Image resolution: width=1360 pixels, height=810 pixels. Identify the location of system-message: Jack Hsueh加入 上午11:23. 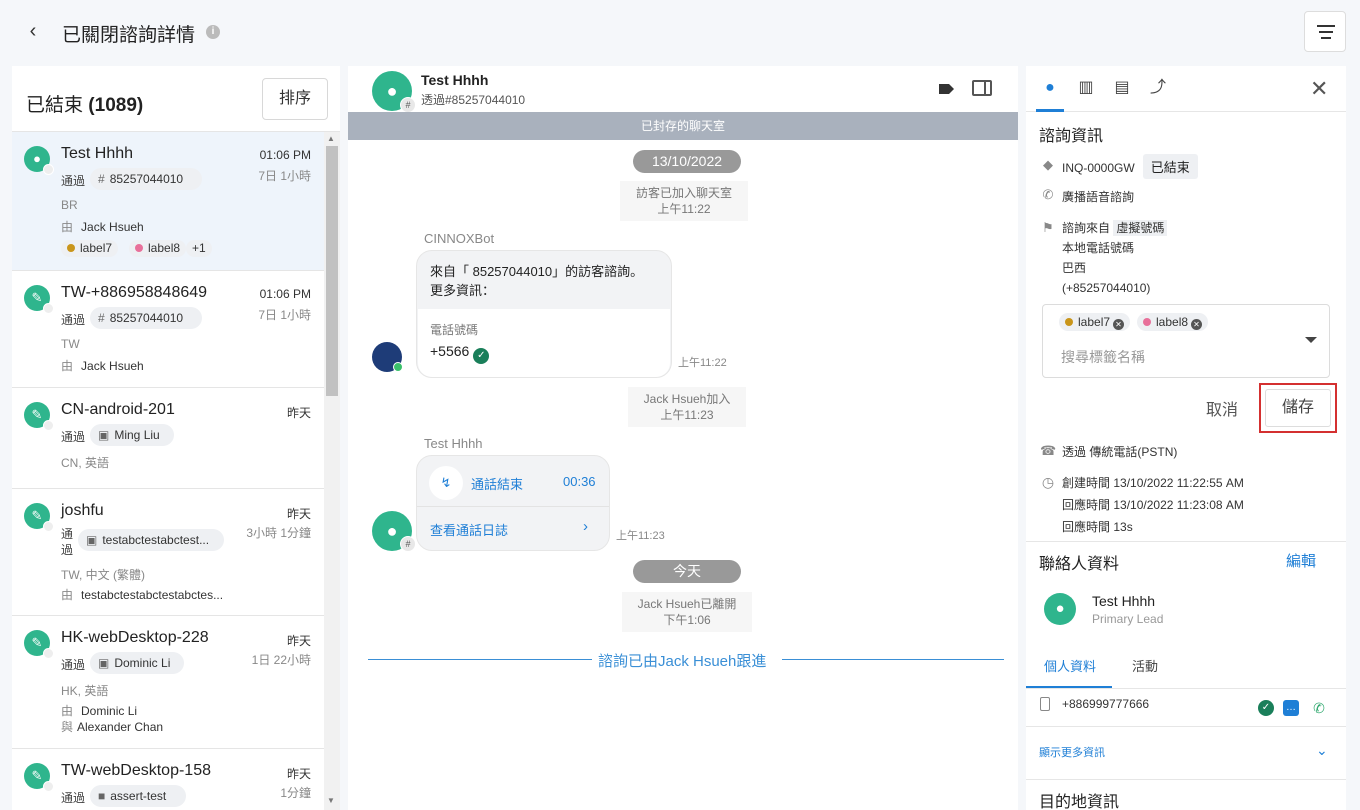
(687, 407).